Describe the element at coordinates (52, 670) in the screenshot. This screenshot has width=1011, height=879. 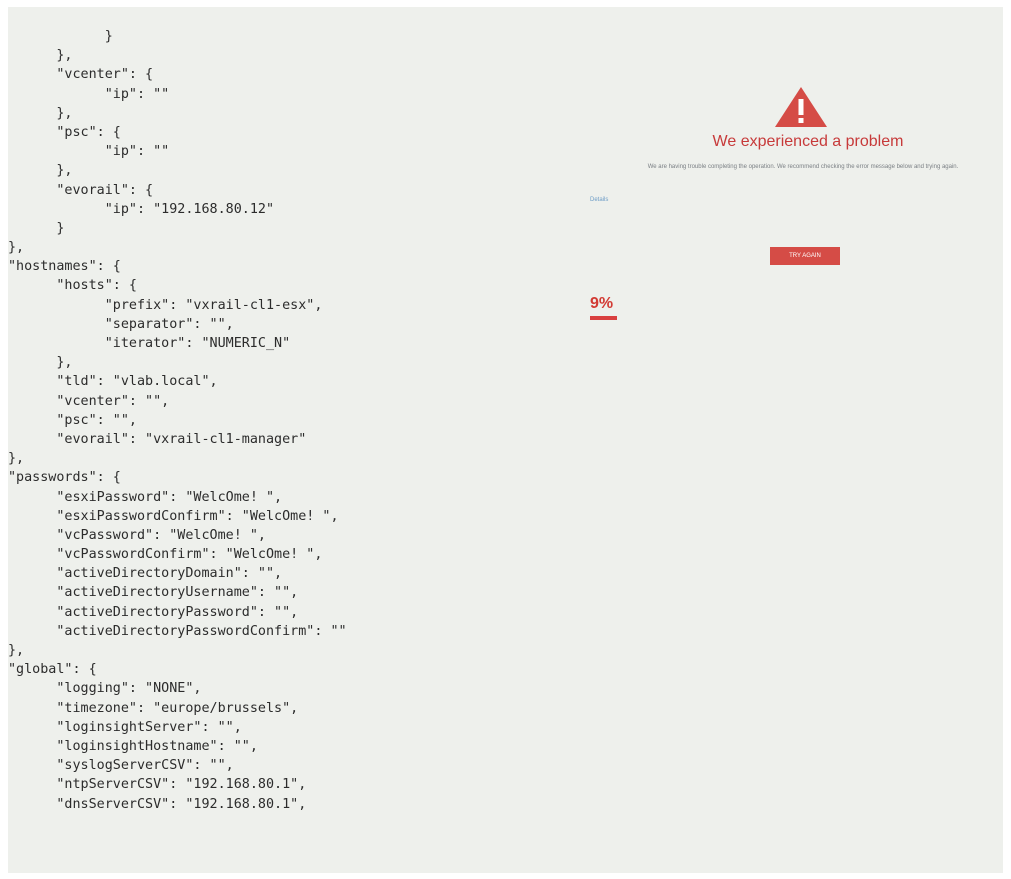
I see `code-line: "global": {` at that location.